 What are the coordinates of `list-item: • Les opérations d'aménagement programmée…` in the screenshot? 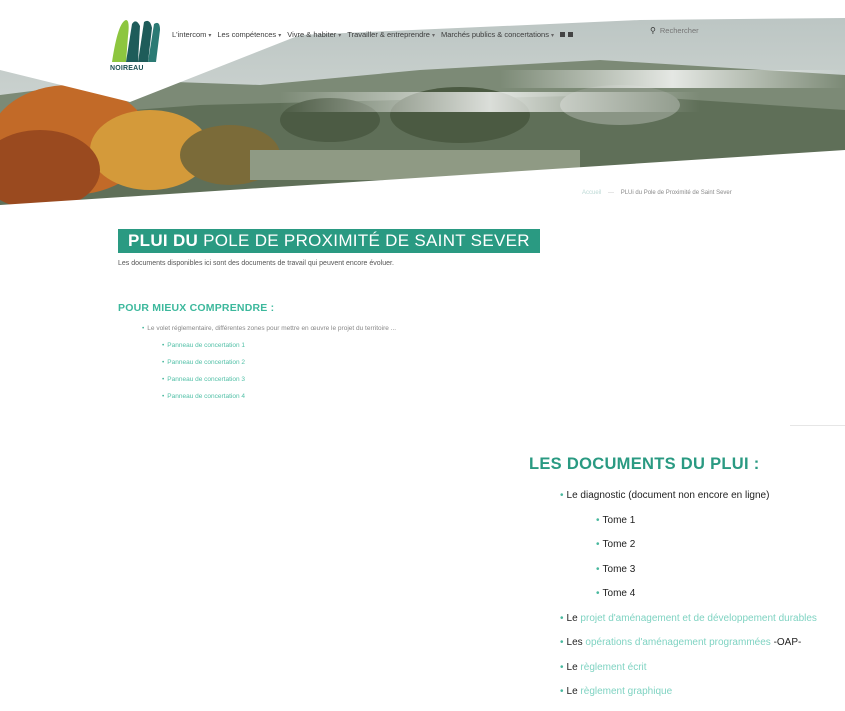 It's located at (688, 649).